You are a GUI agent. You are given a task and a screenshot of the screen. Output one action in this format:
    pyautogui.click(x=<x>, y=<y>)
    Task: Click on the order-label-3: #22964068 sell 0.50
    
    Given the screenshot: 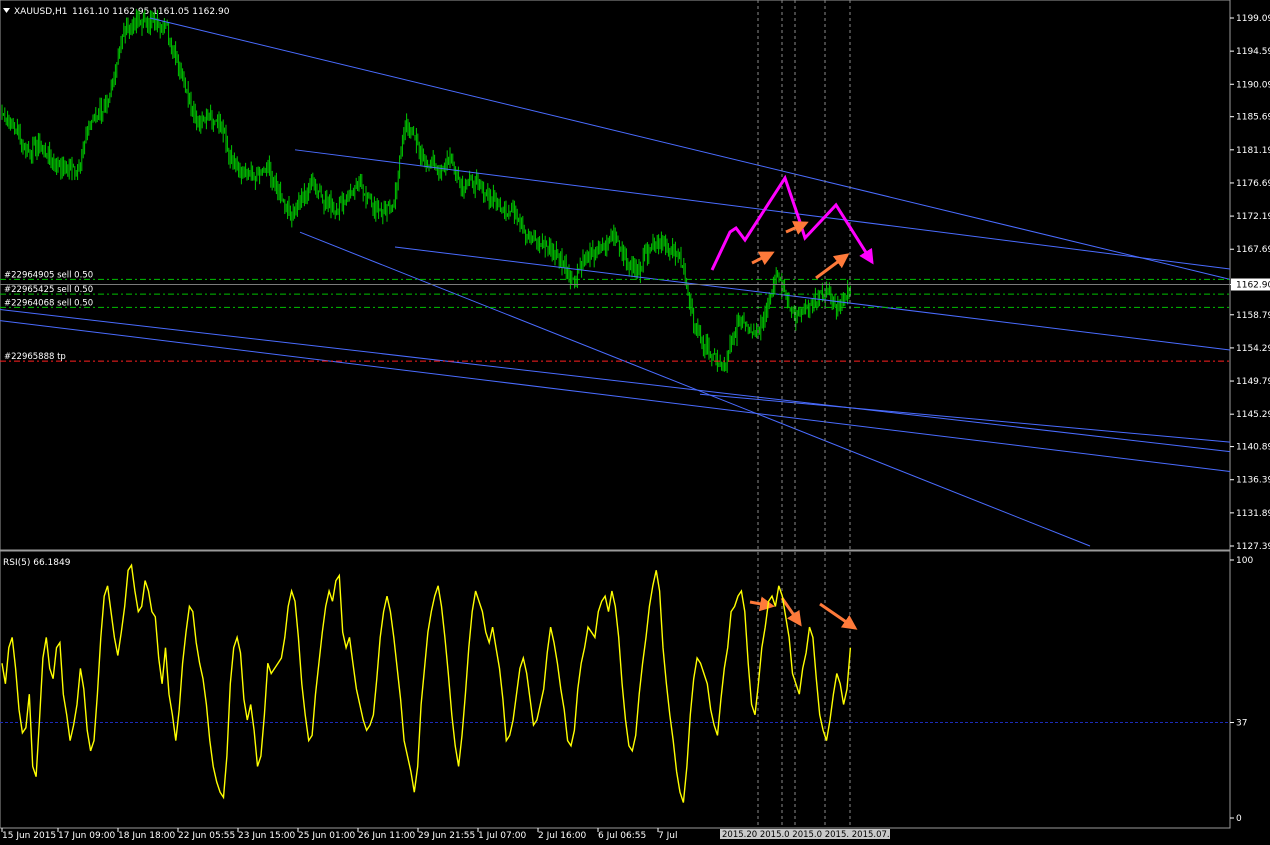 What is the action you would take?
    pyautogui.click(x=48, y=303)
    